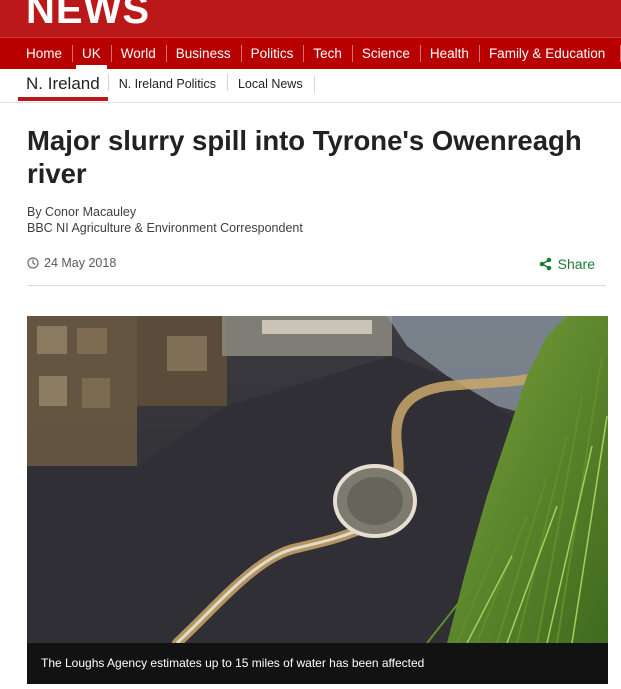  Describe the element at coordinates (314, 84) in the screenshot. I see `subnav-divider` at that location.